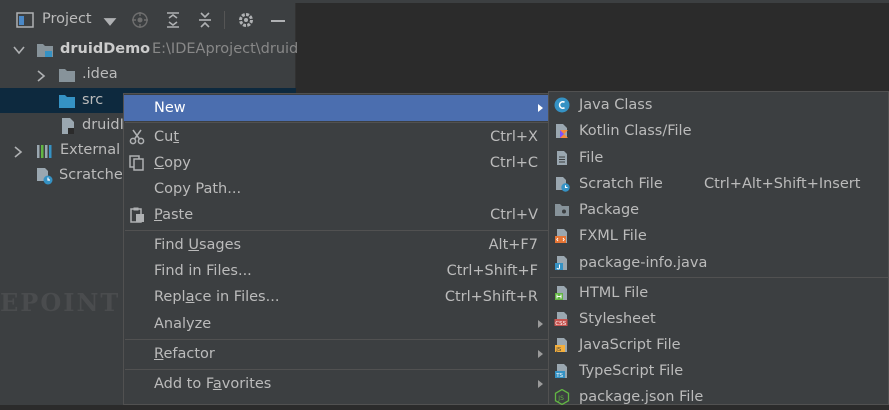 Image resolution: width=889 pixels, height=410 pixels. What do you see at coordinates (561, 263) in the screenshot?
I see `package-info-icon` at bounding box center [561, 263].